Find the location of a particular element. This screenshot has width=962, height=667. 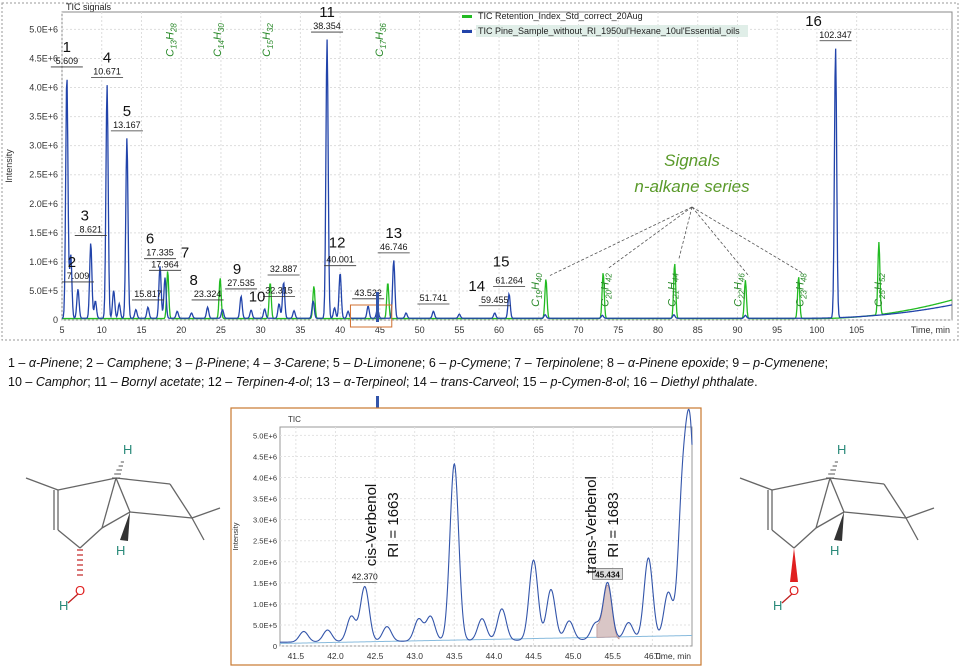

main-x-tick-label: 25 is located at coordinates (221, 330).